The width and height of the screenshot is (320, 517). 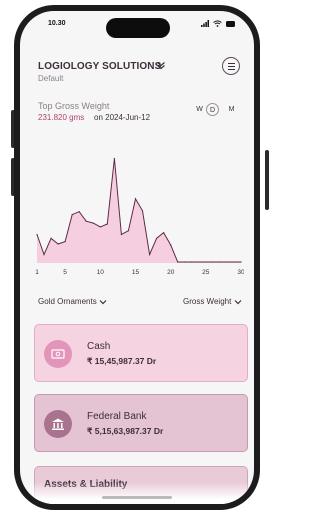 What do you see at coordinates (171, 272) in the screenshot?
I see `x-tick-label: 20` at bounding box center [171, 272].